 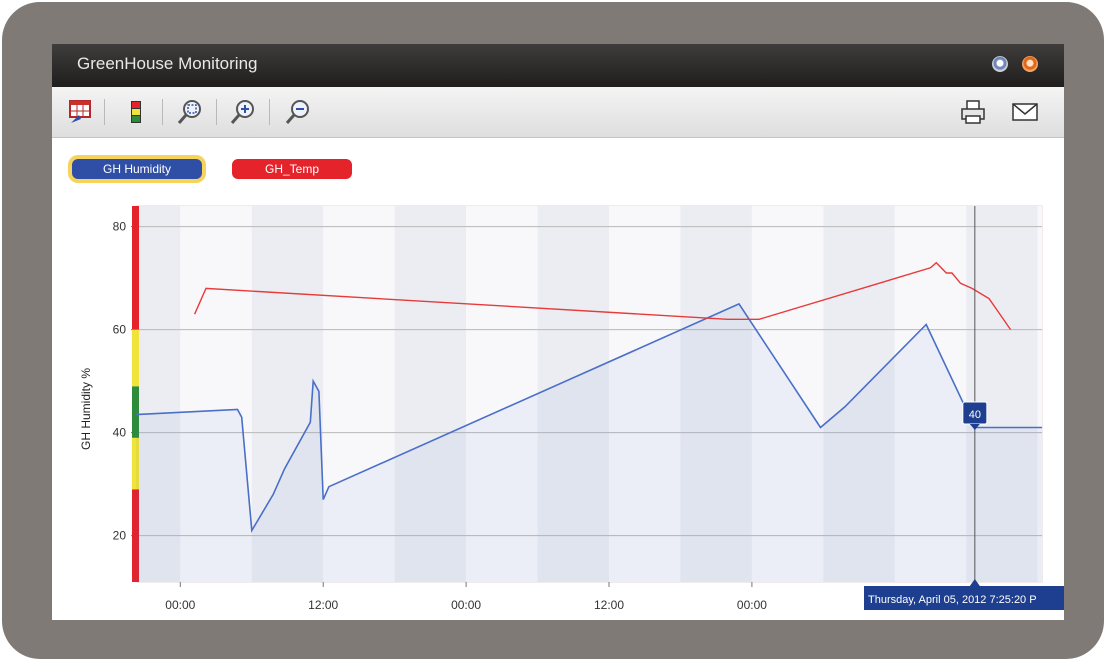 I want to click on window-title: GreenHouse Monitoring, so click(x=167, y=63).